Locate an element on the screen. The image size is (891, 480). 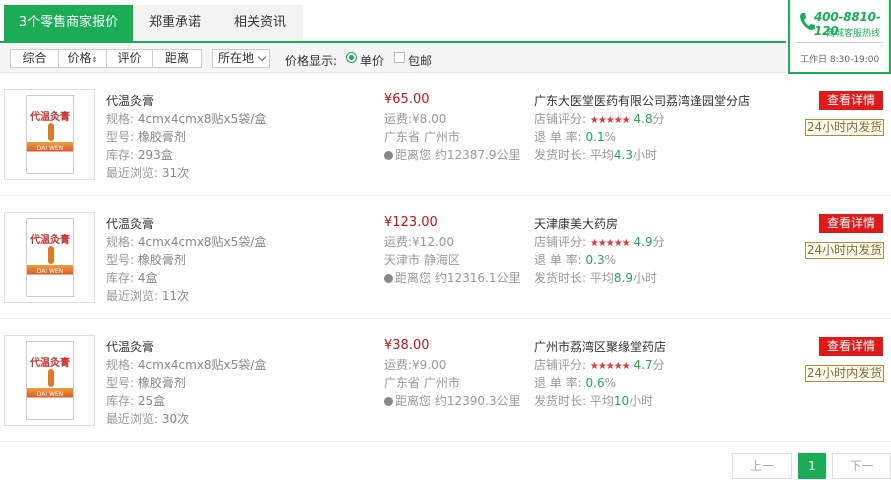
hotline-subtitle: 商城客服热线 is located at coordinates (853, 34).